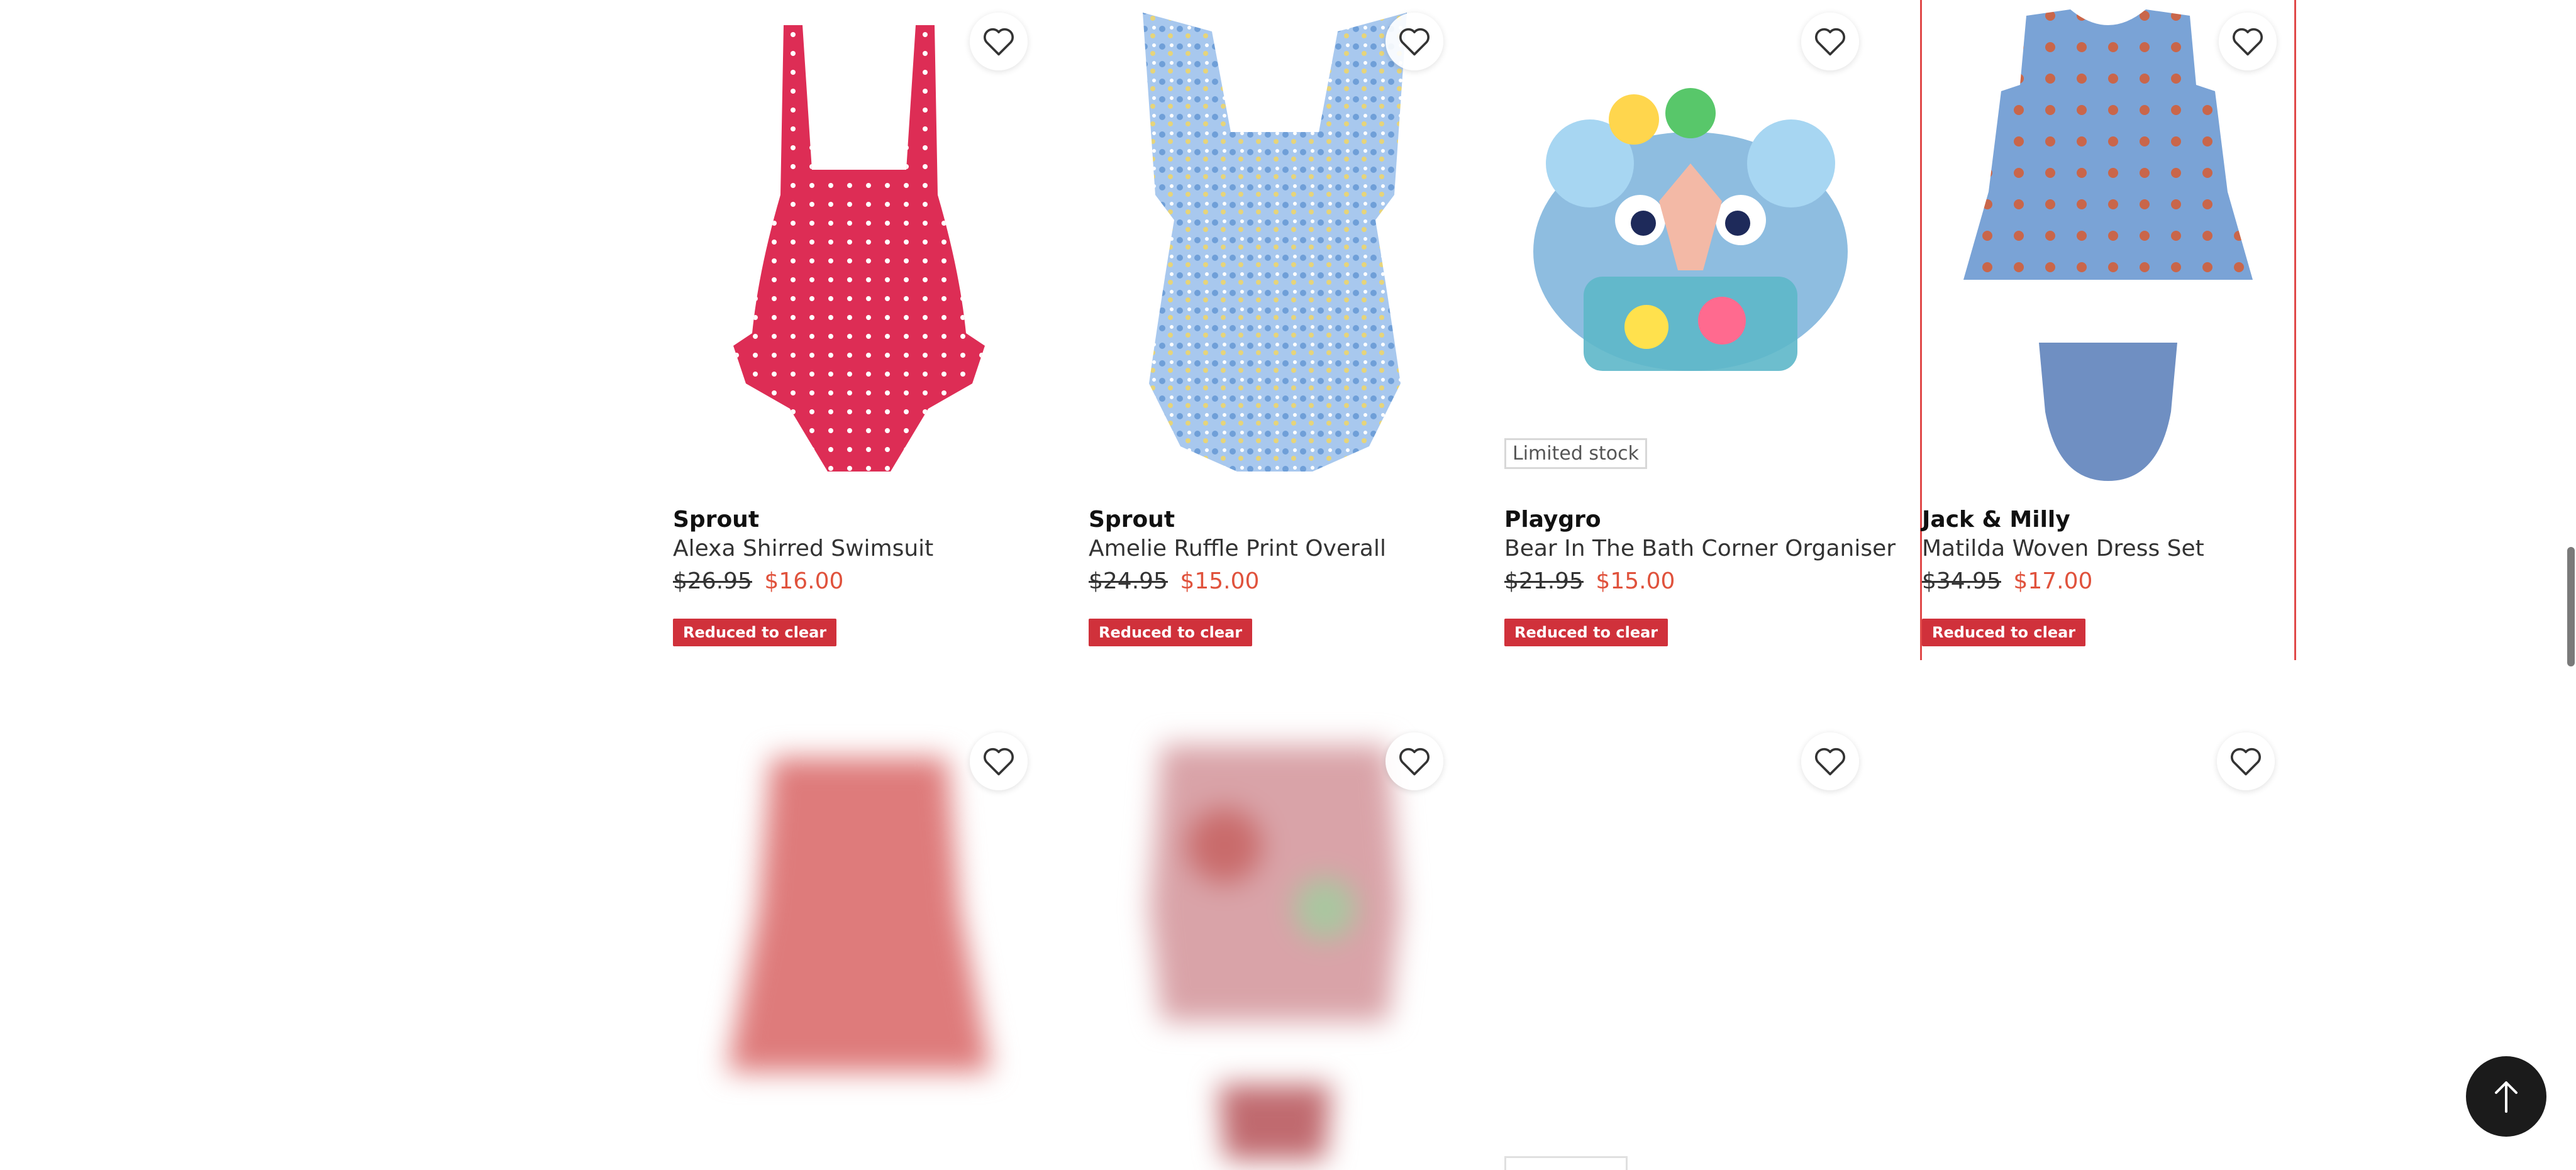 The width and height of the screenshot is (2576, 1170). Describe the element at coordinates (1544, 581) in the screenshot. I see `was-price: $21.95` at that location.